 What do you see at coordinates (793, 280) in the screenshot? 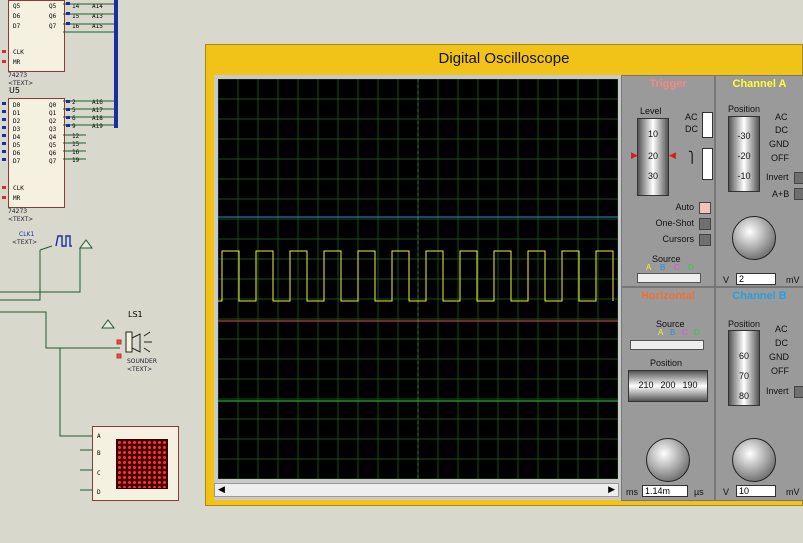
I see `channel-a-unit-mv: mV` at bounding box center [793, 280].